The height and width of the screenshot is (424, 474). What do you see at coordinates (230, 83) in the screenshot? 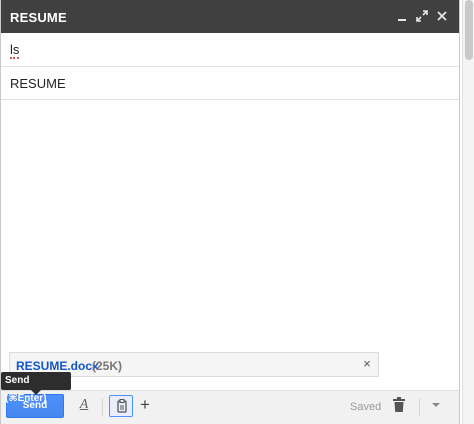
I see `subject-field: RESUME` at bounding box center [230, 83].